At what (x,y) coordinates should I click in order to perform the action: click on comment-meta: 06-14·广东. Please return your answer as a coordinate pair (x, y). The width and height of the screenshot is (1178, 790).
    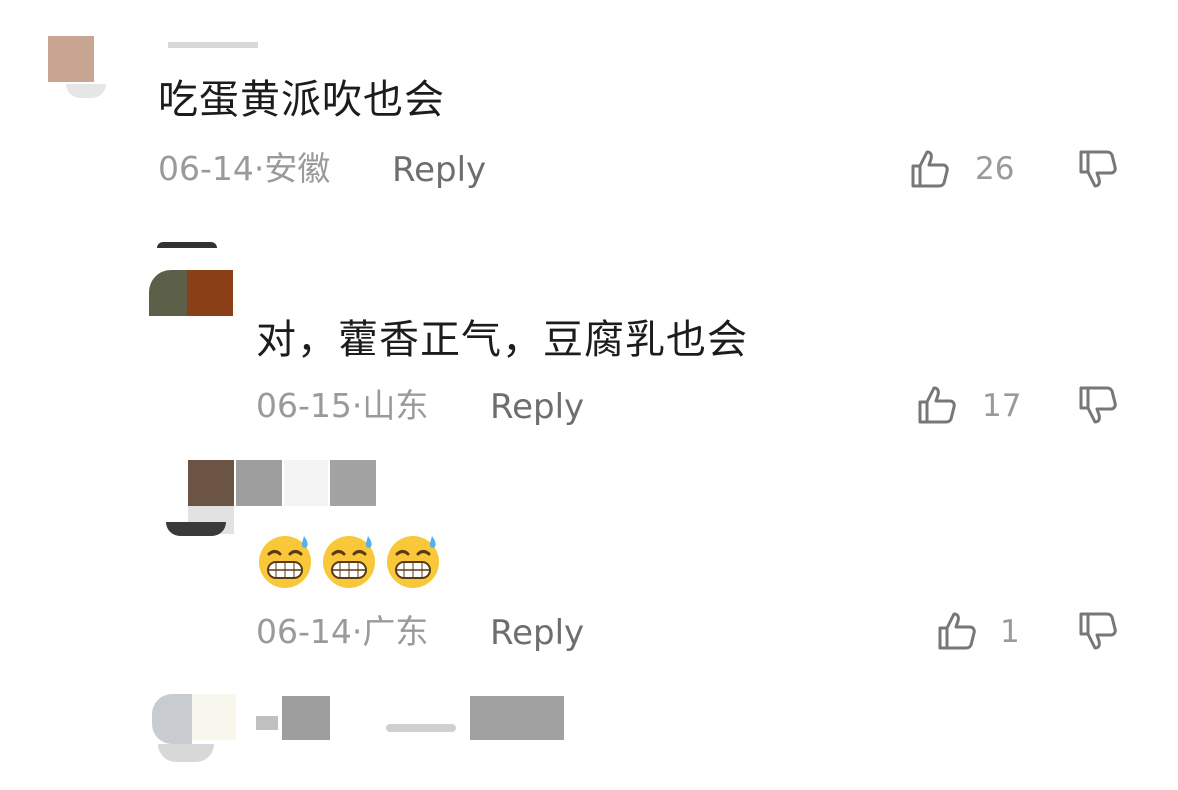
    Looking at the image, I should click on (342, 632).